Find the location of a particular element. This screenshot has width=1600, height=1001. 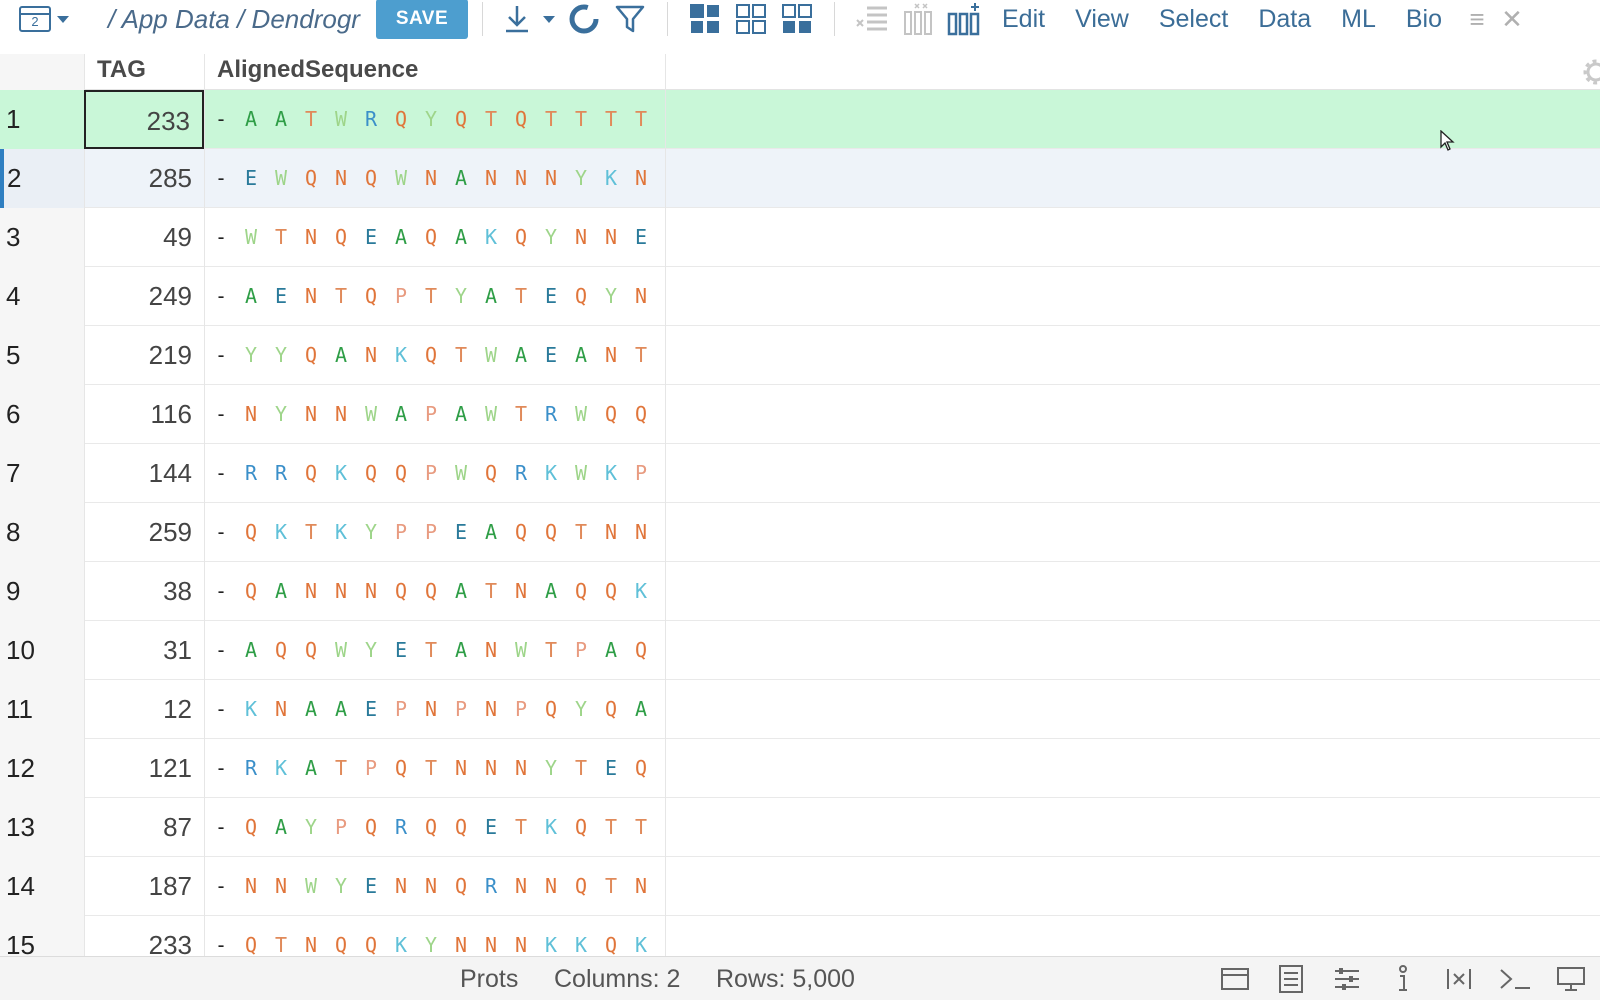

save-button: SAVE is located at coordinates (422, 19).